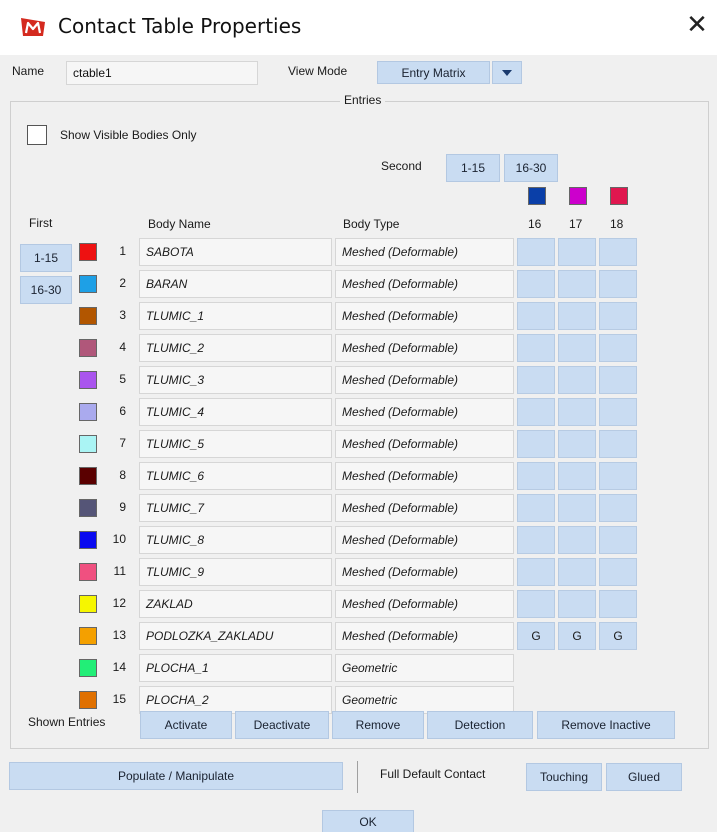 This screenshot has width=717, height=832. I want to click on deactivate-button: Deactivate, so click(282, 725).